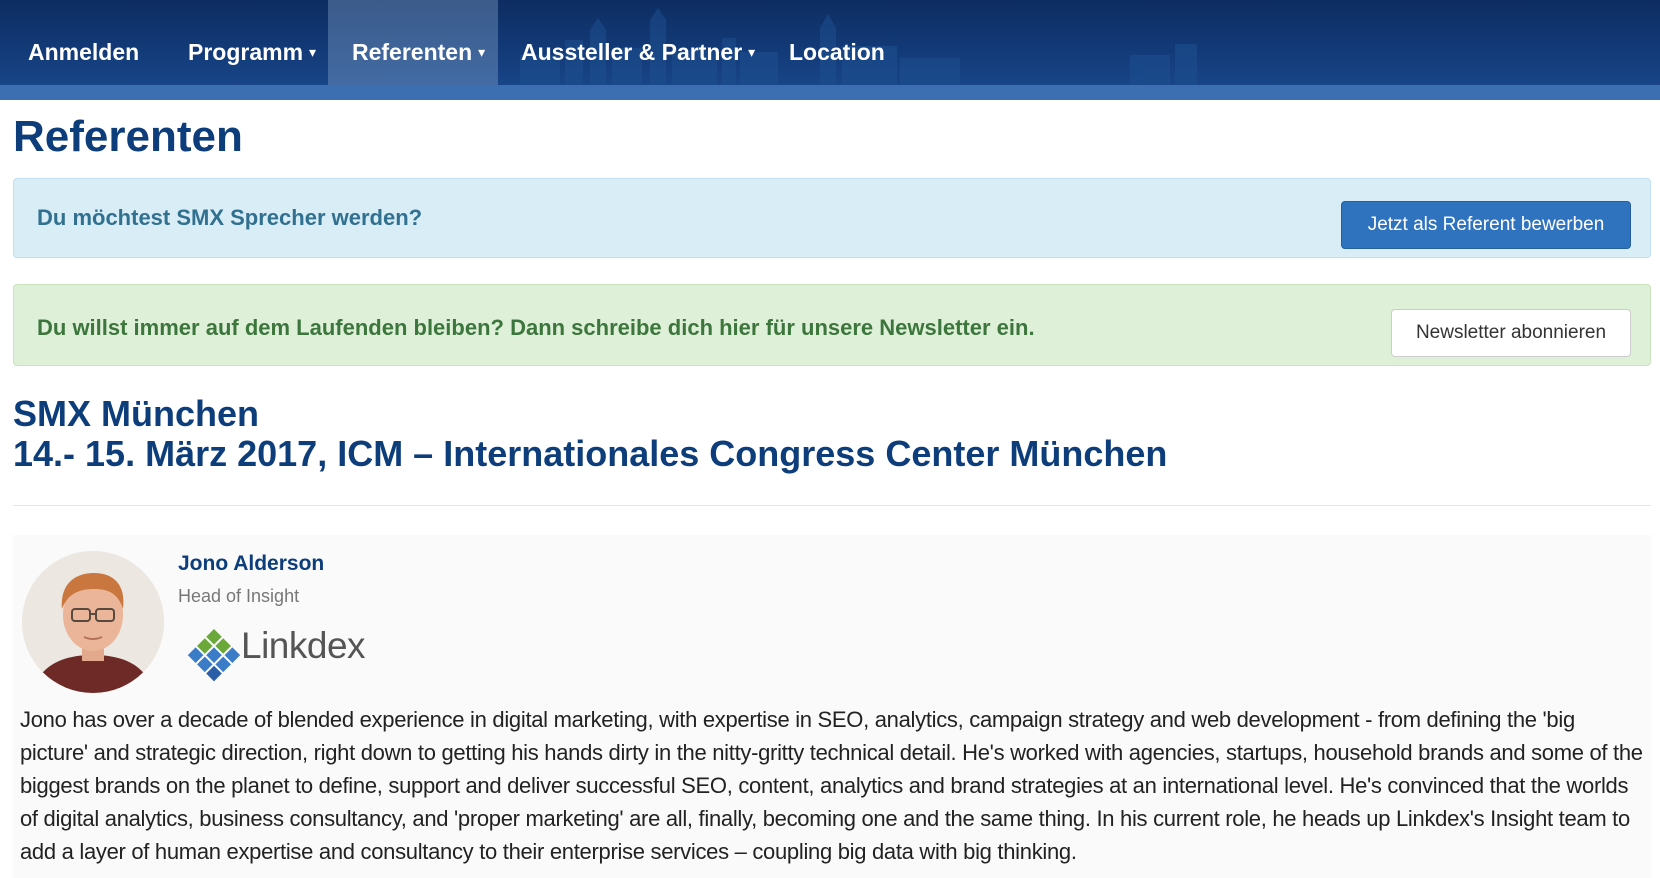 The width and height of the screenshot is (1660, 878). What do you see at coordinates (837, 52) in the screenshot?
I see `nav-item-label: Location` at bounding box center [837, 52].